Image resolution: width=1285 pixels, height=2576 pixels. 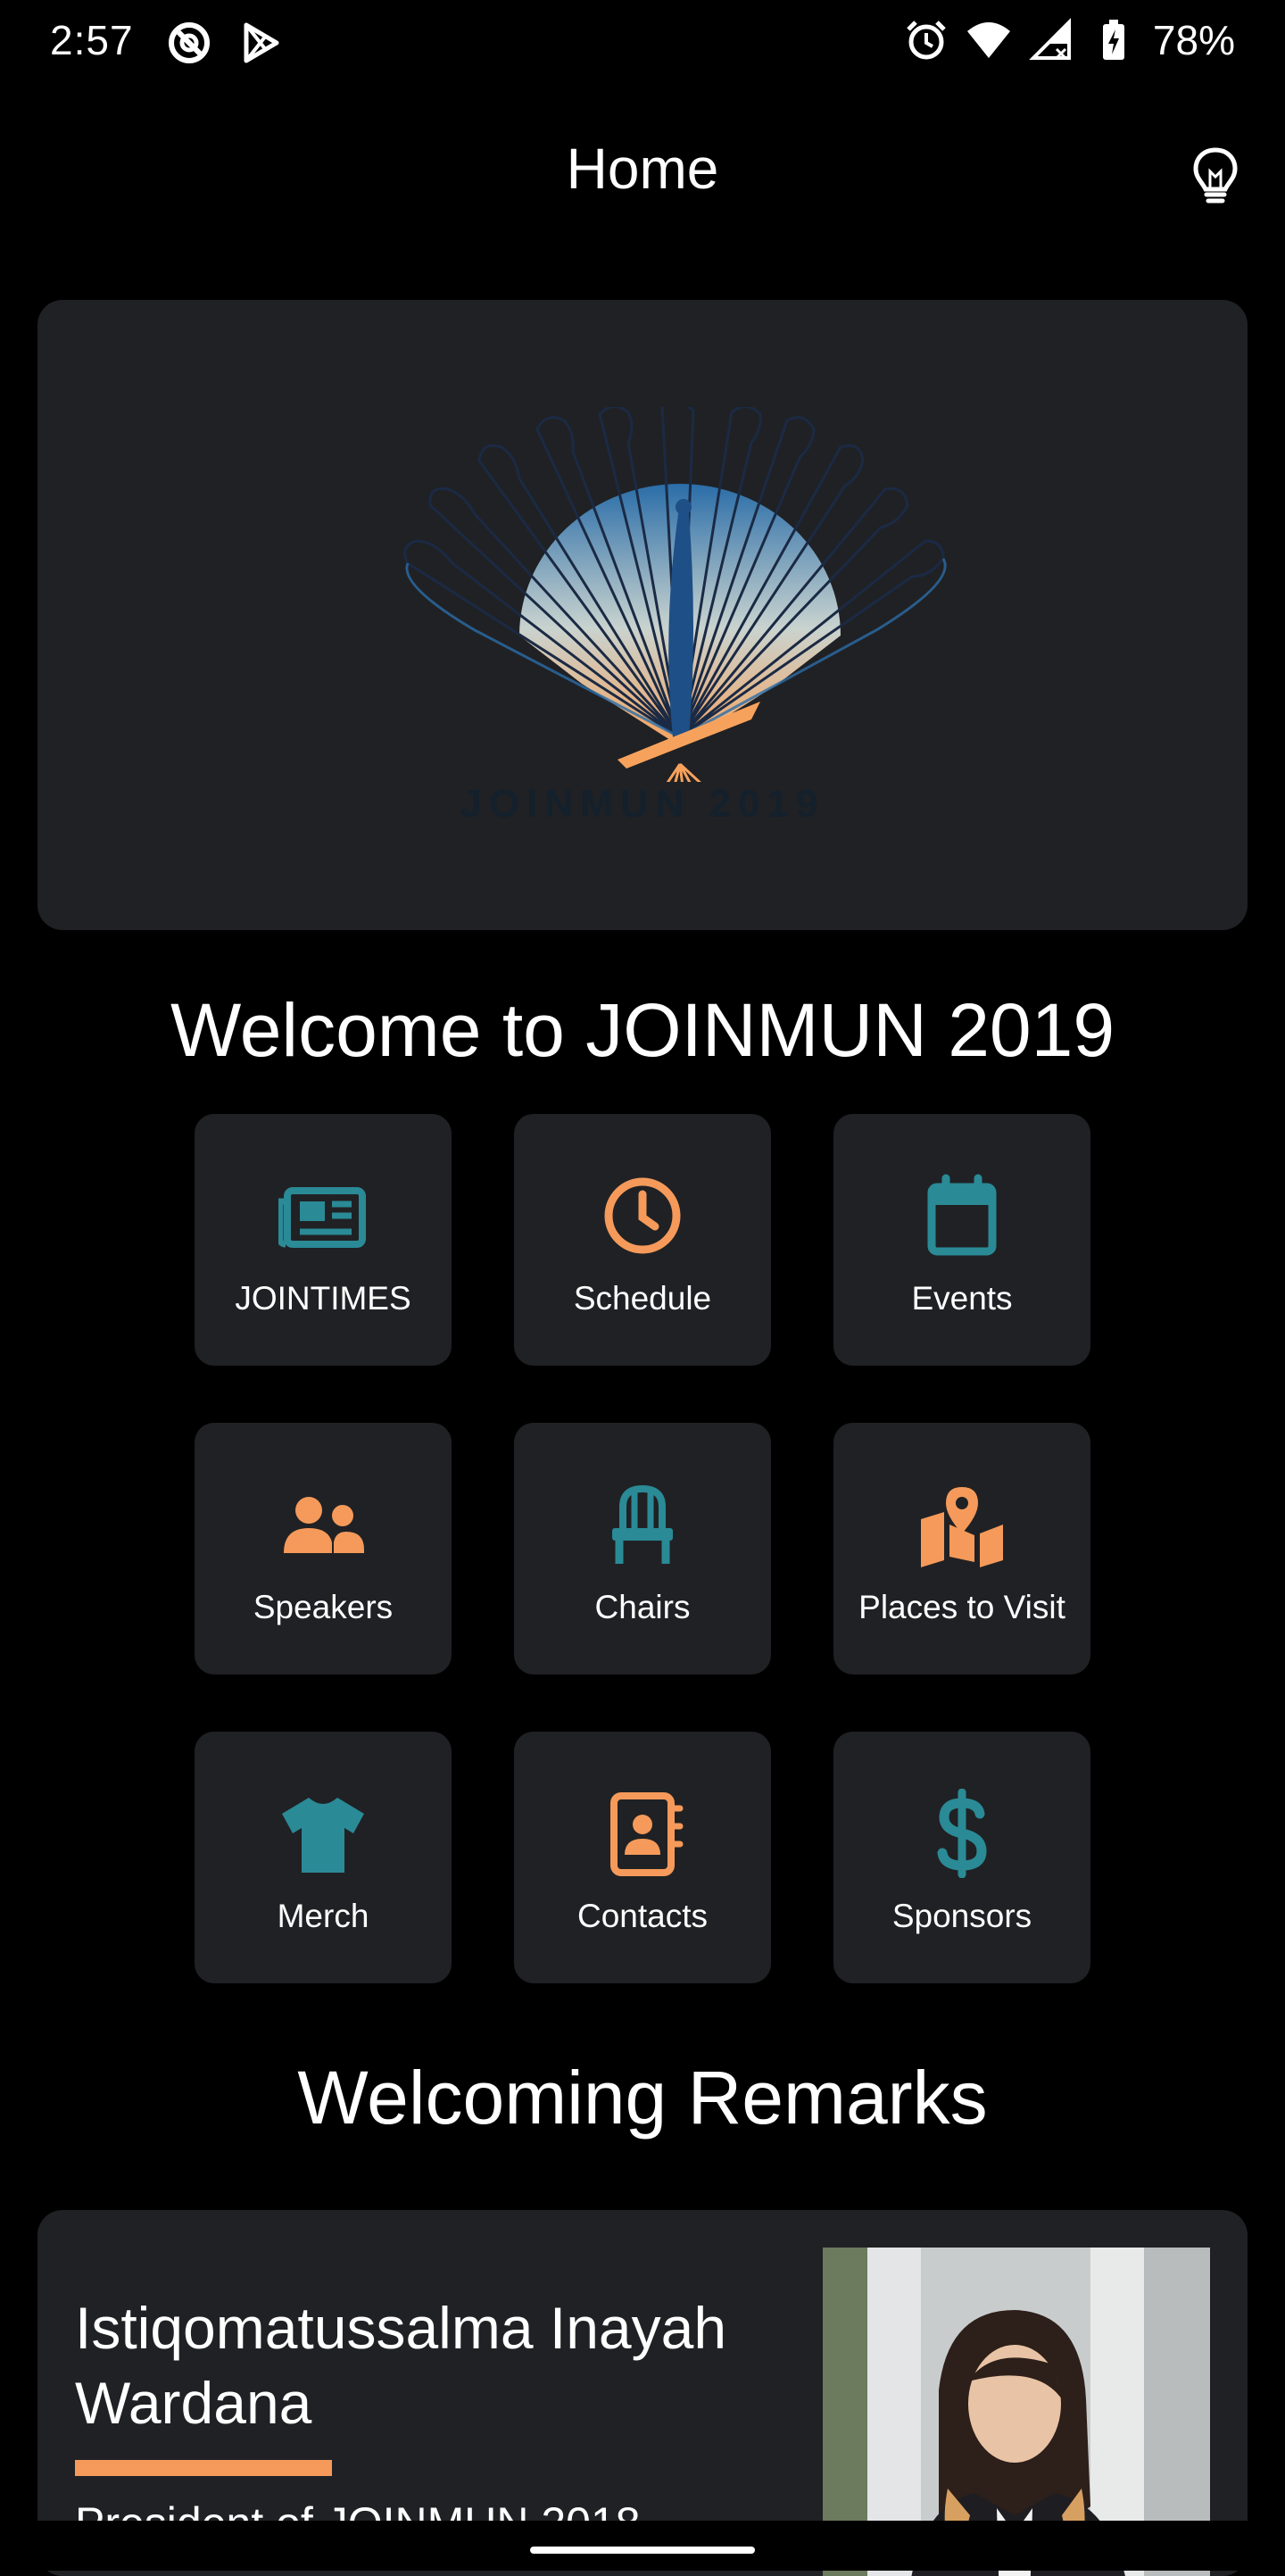 I want to click on tile-contacts: Contacts, so click(x=642, y=1857).